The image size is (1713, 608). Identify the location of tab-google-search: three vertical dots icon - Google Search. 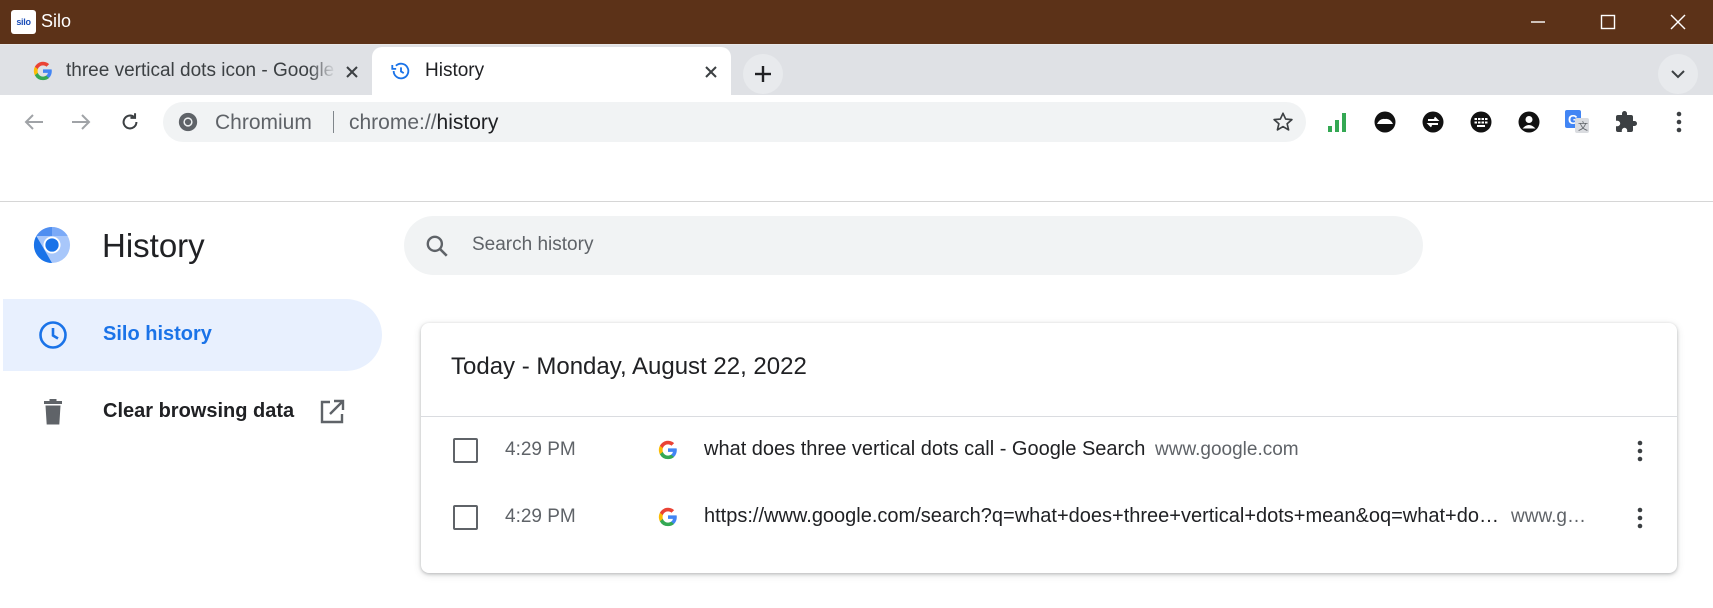
(193, 71).